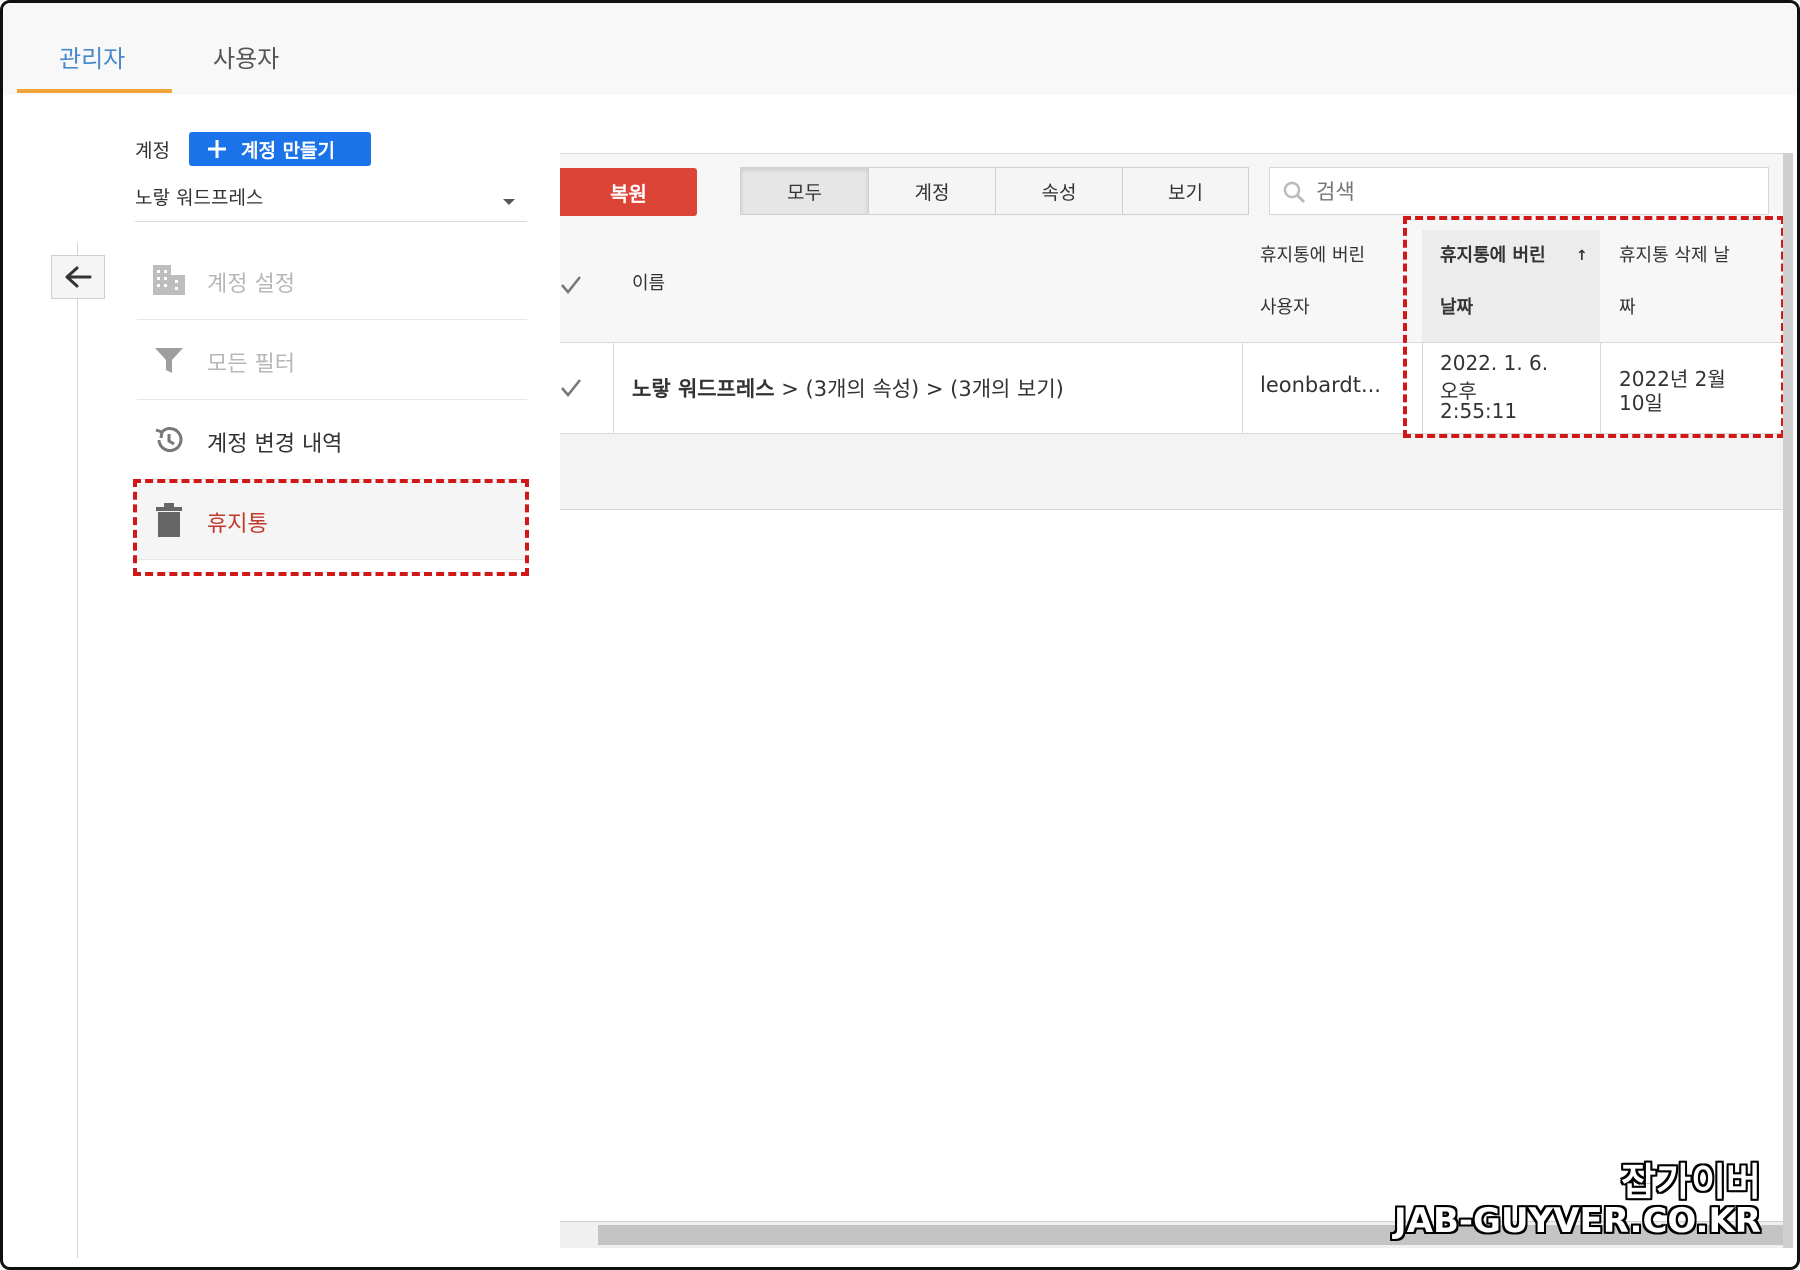  Describe the element at coordinates (169, 360) in the screenshot. I see `filter-icon` at that location.